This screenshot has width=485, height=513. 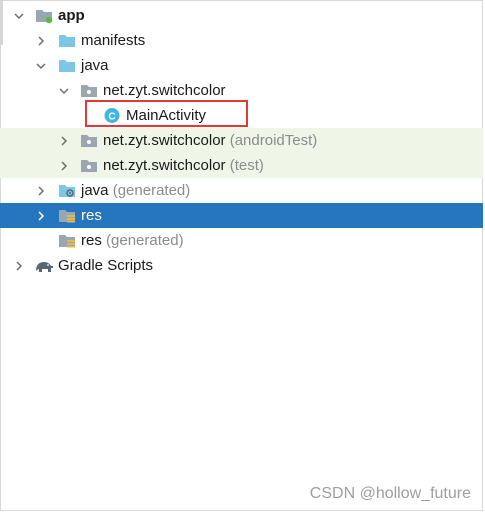 What do you see at coordinates (241, 215) in the screenshot?
I see `tree-node-res: res` at bounding box center [241, 215].